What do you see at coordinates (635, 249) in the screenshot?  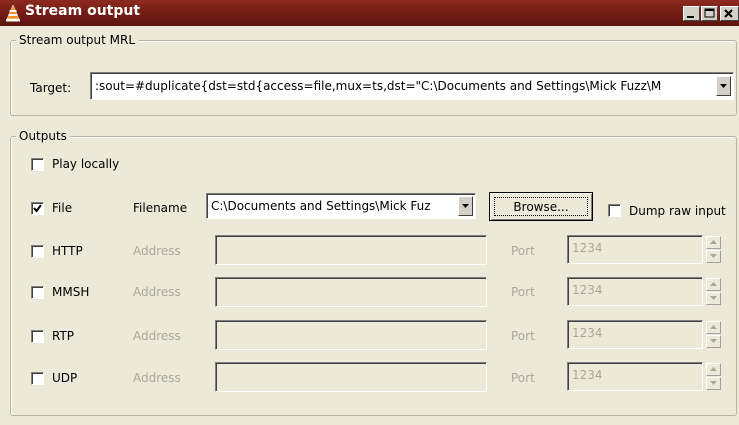 I see `http-port-input: 1234` at bounding box center [635, 249].